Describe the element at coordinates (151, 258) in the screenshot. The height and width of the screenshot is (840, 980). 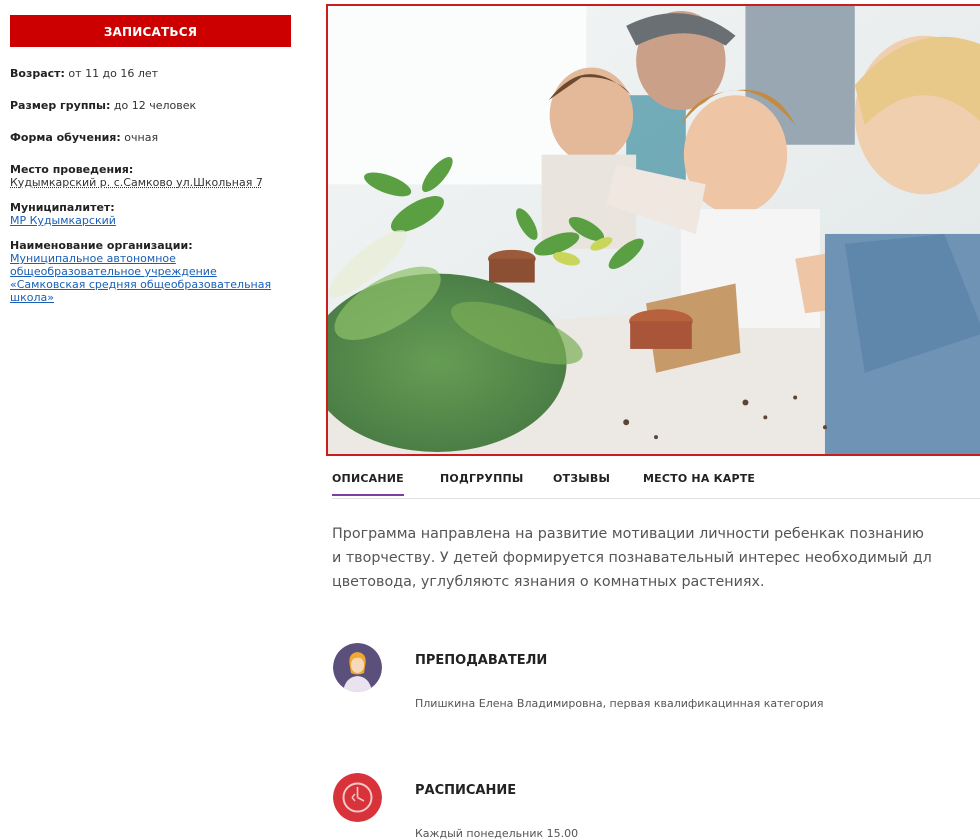
I see `organization-link-line-1: Муниципальное автономное` at that location.